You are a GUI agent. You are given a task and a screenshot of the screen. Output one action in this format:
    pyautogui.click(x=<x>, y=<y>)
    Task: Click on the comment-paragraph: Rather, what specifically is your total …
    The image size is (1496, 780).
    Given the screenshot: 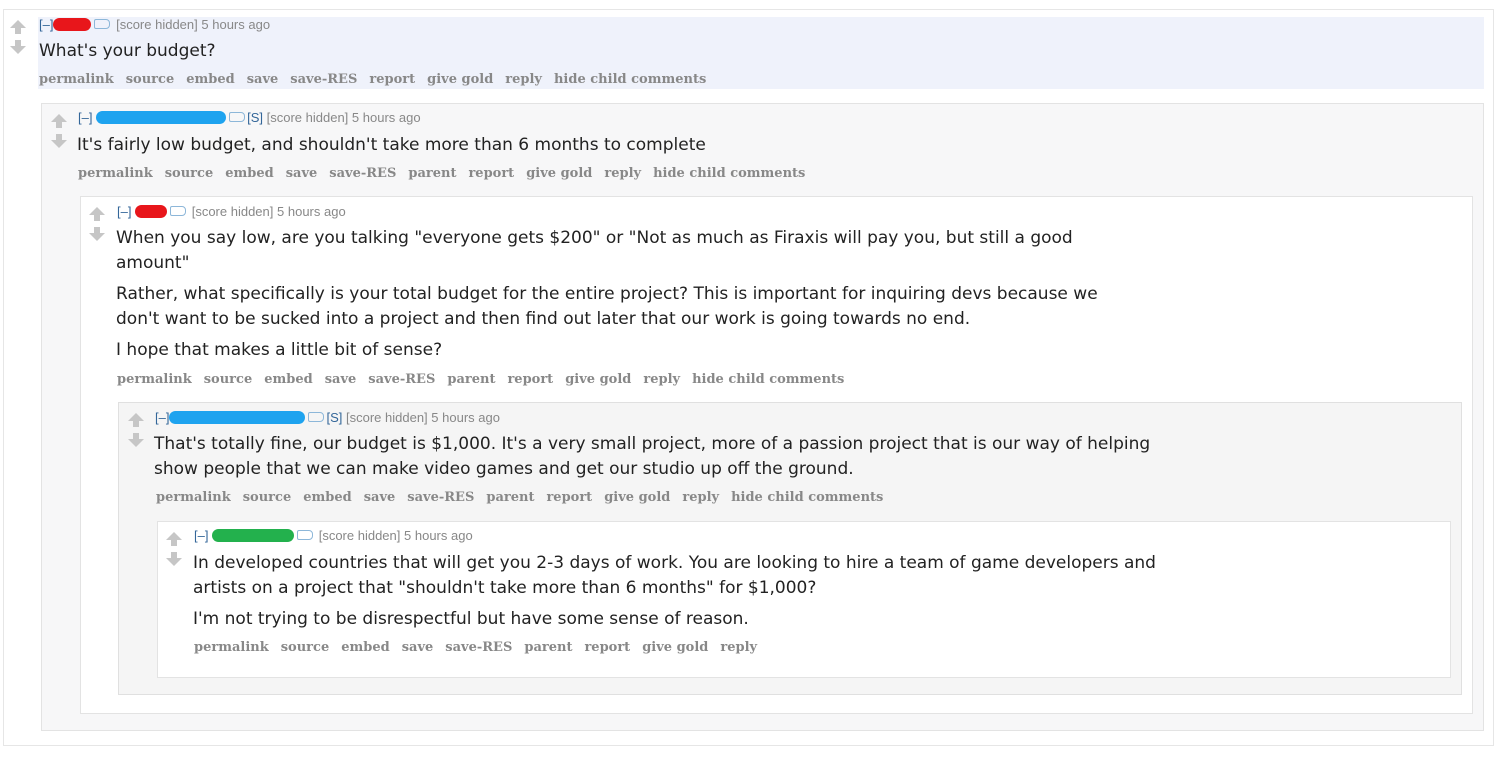 What is the action you would take?
    pyautogui.click(x=607, y=307)
    